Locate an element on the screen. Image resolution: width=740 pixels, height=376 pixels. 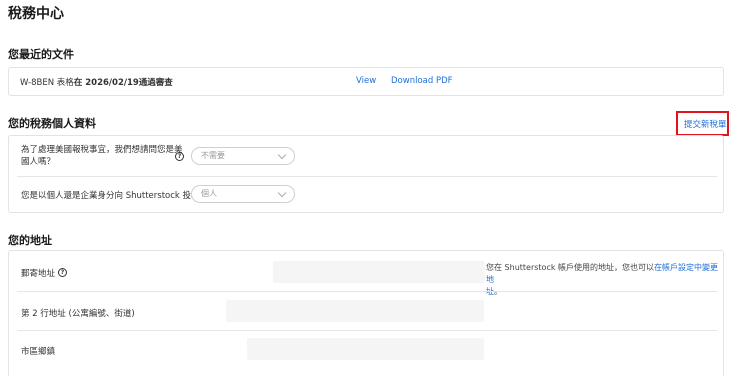
document-status: W-8BEN 表格在 2026/02/19通過審查 is located at coordinates (96, 82).